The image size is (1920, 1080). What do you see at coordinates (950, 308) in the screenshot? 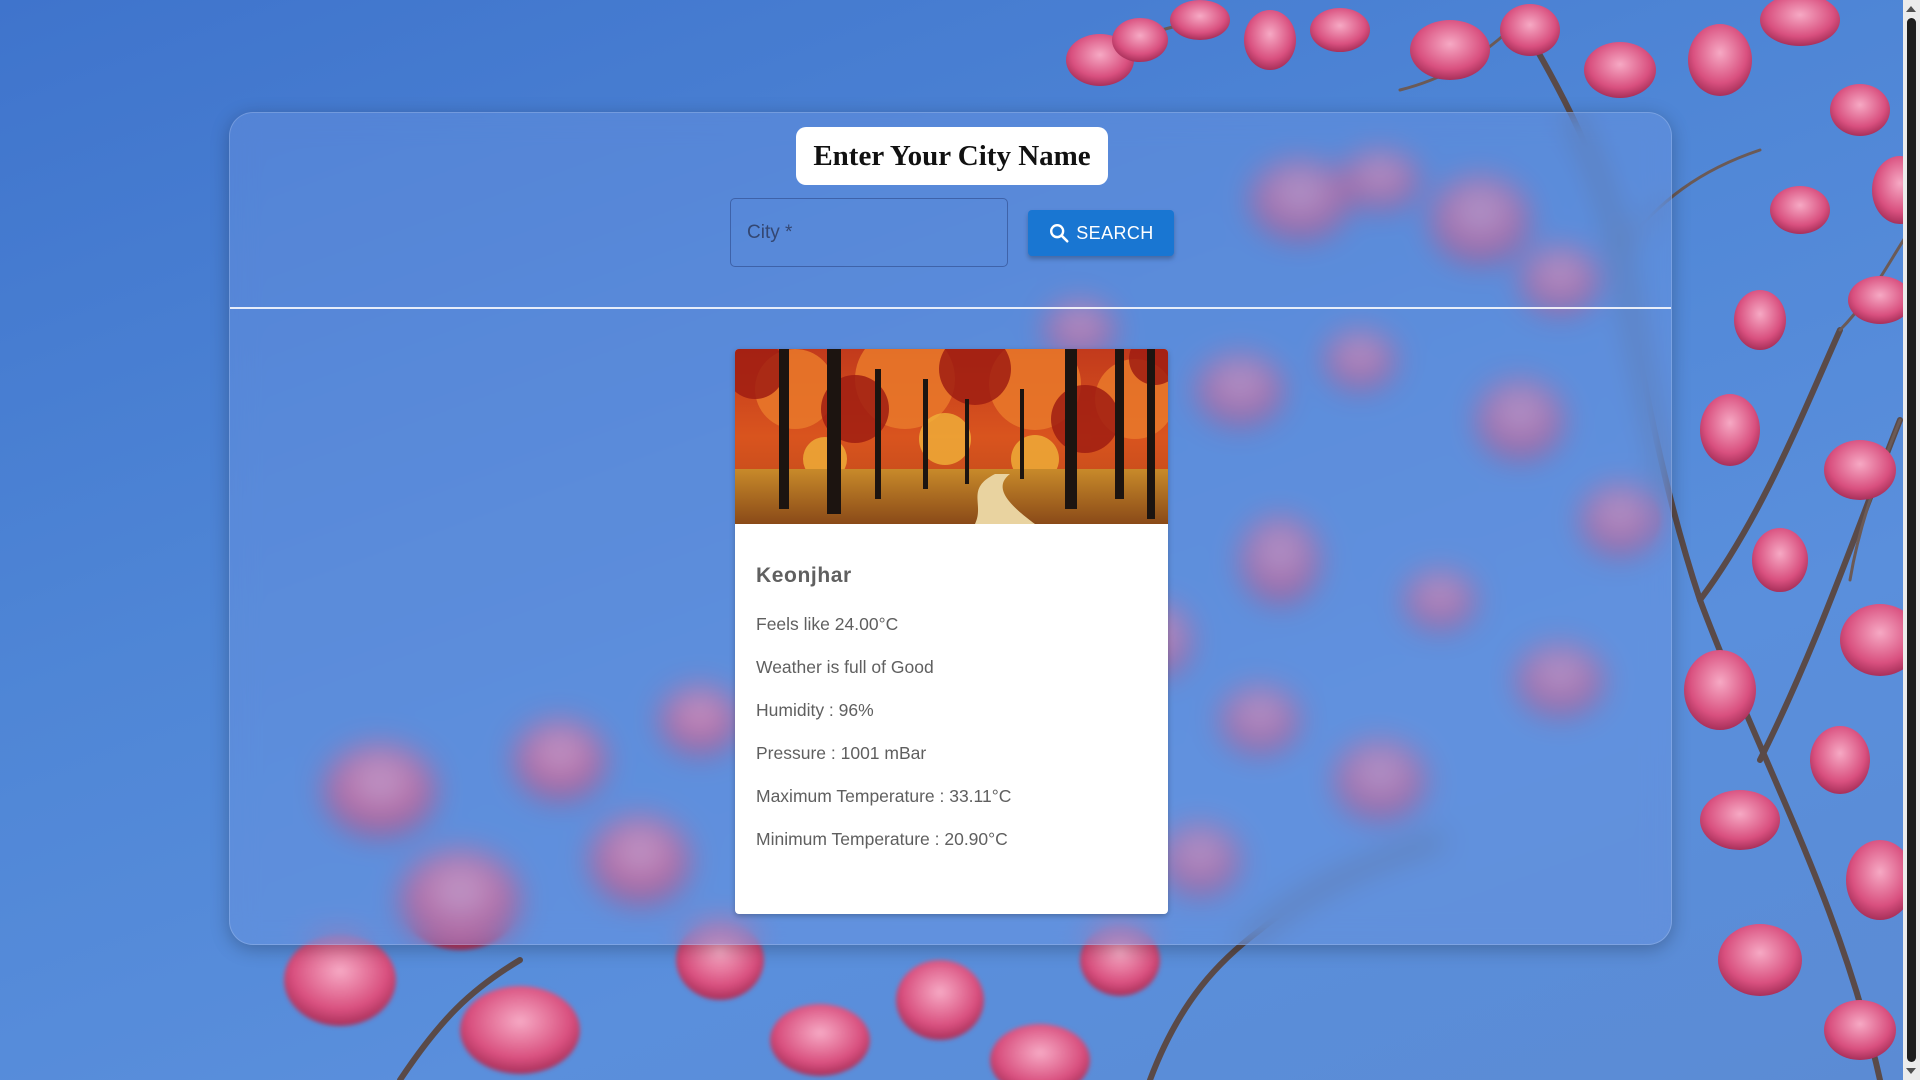
I see `header-divider` at bounding box center [950, 308].